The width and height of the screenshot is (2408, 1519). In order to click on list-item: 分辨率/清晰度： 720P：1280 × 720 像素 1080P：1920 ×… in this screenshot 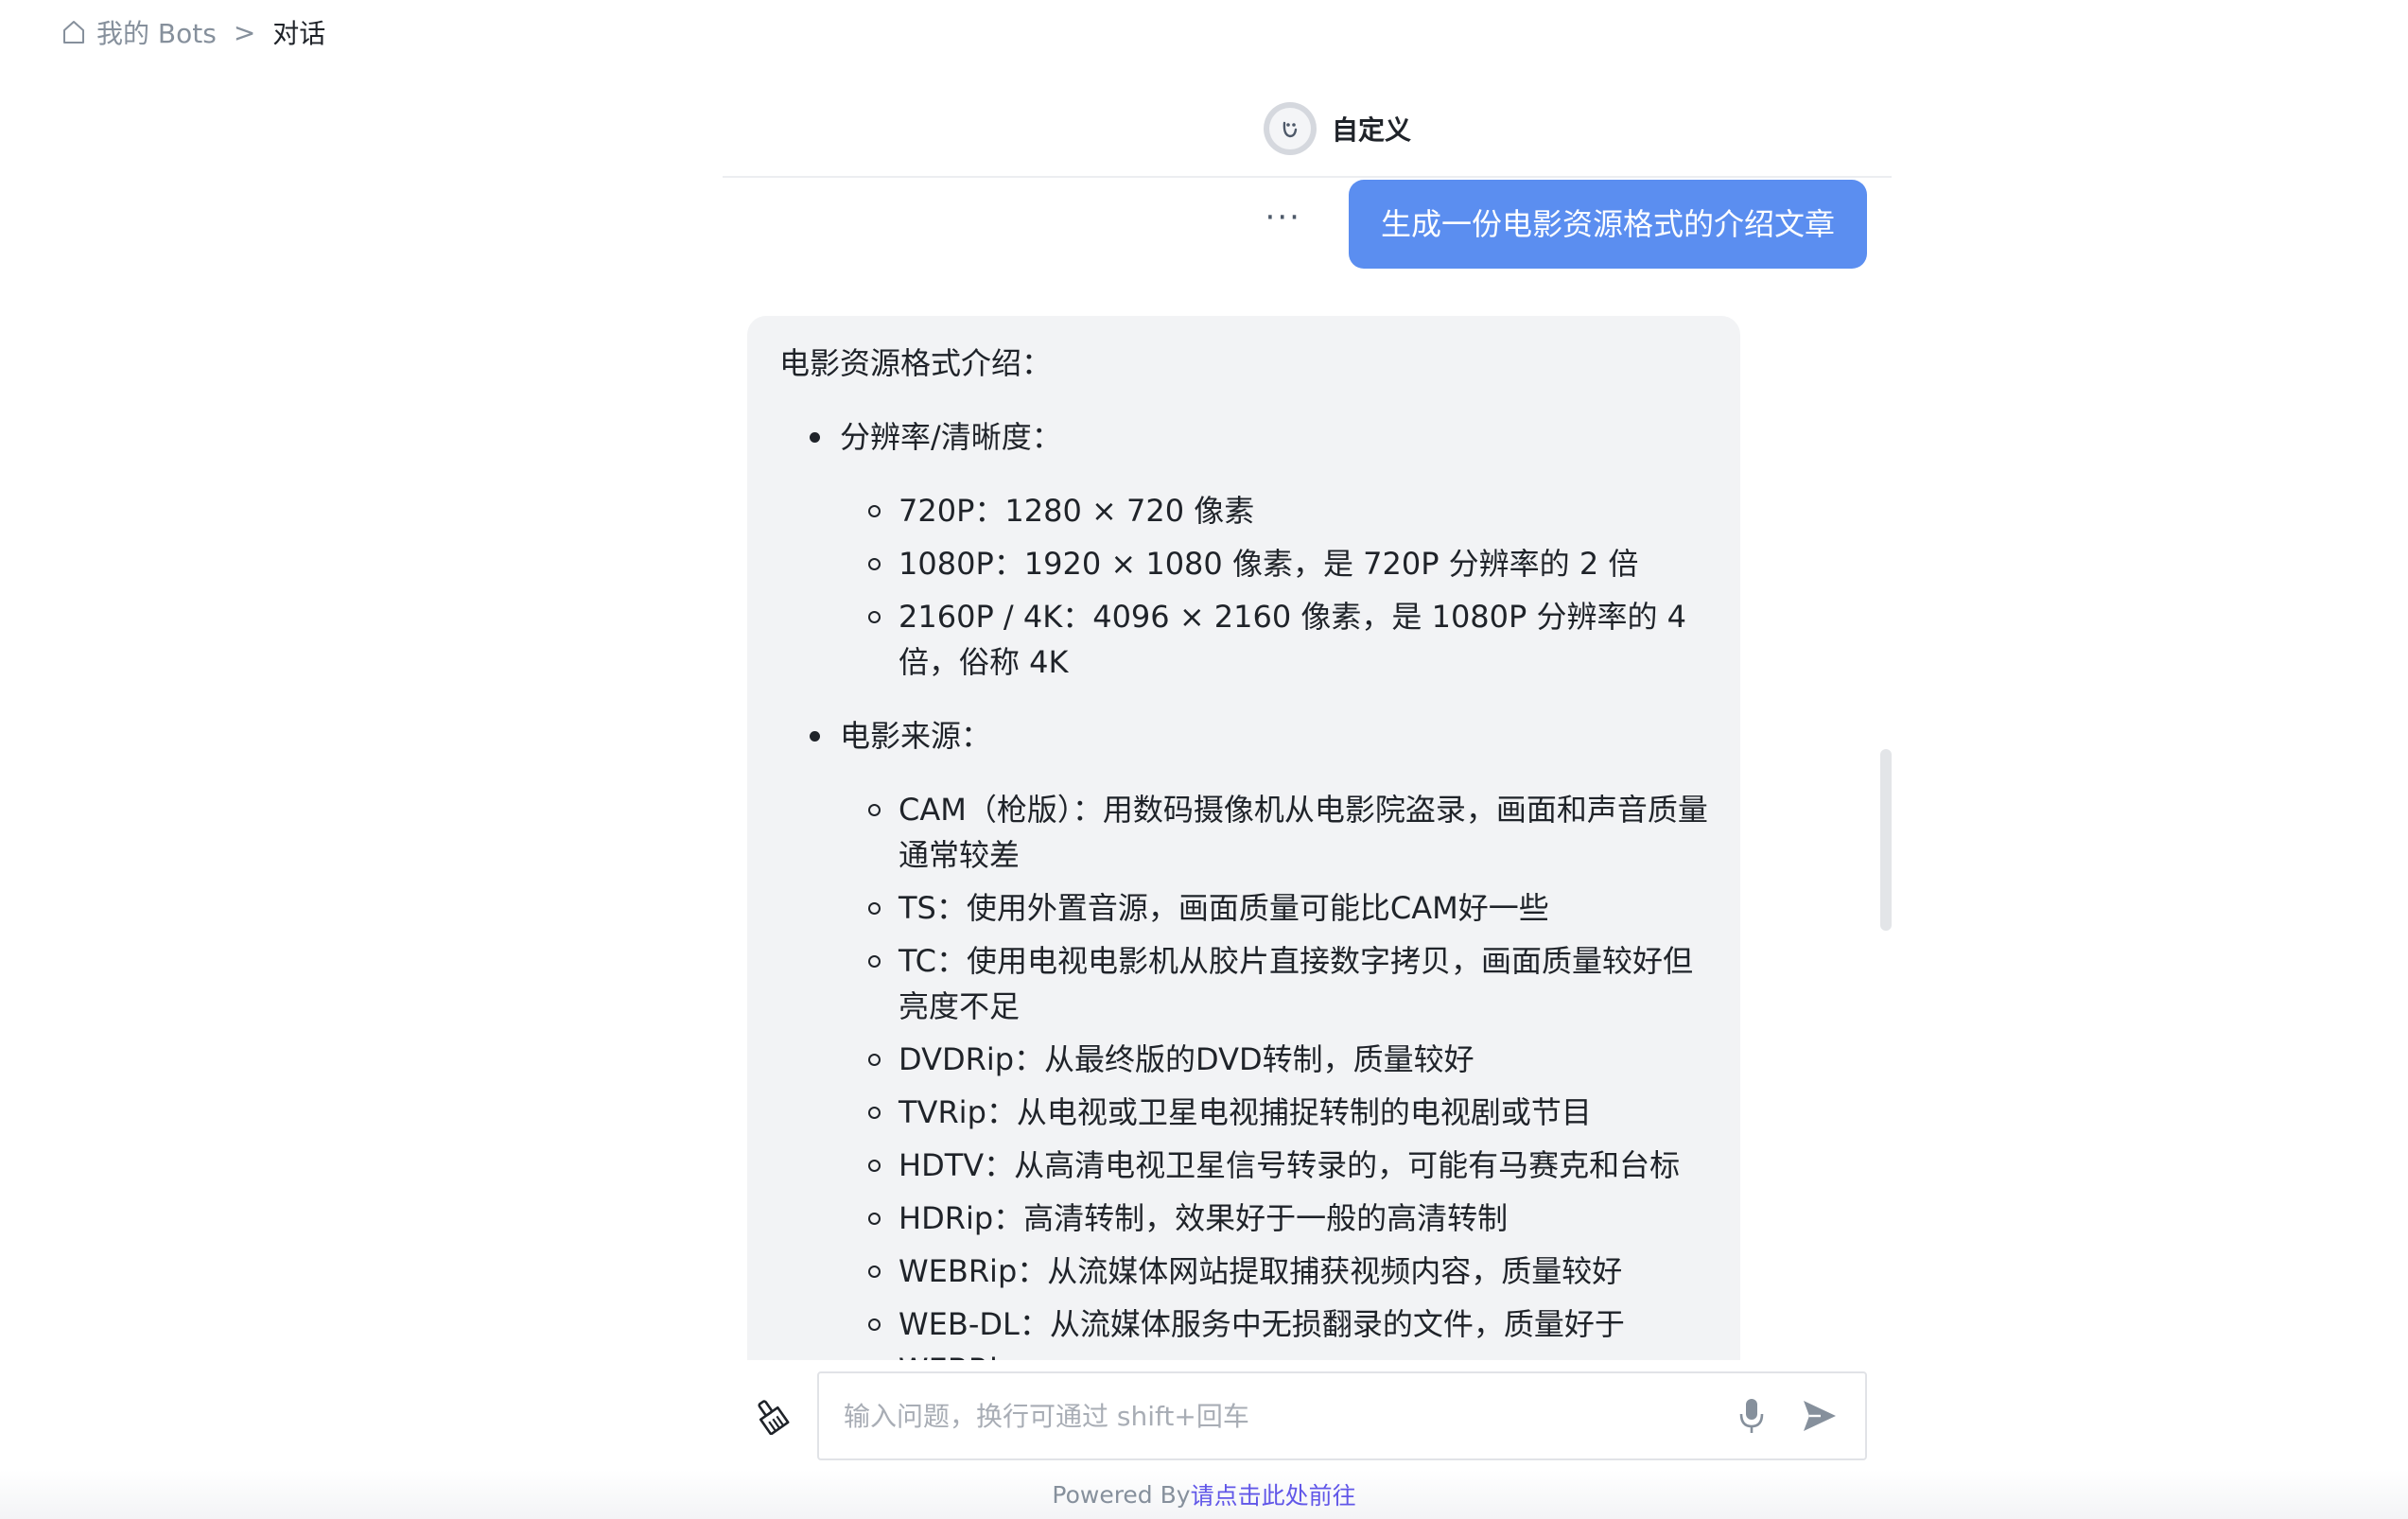, I will do `click(1258, 550)`.